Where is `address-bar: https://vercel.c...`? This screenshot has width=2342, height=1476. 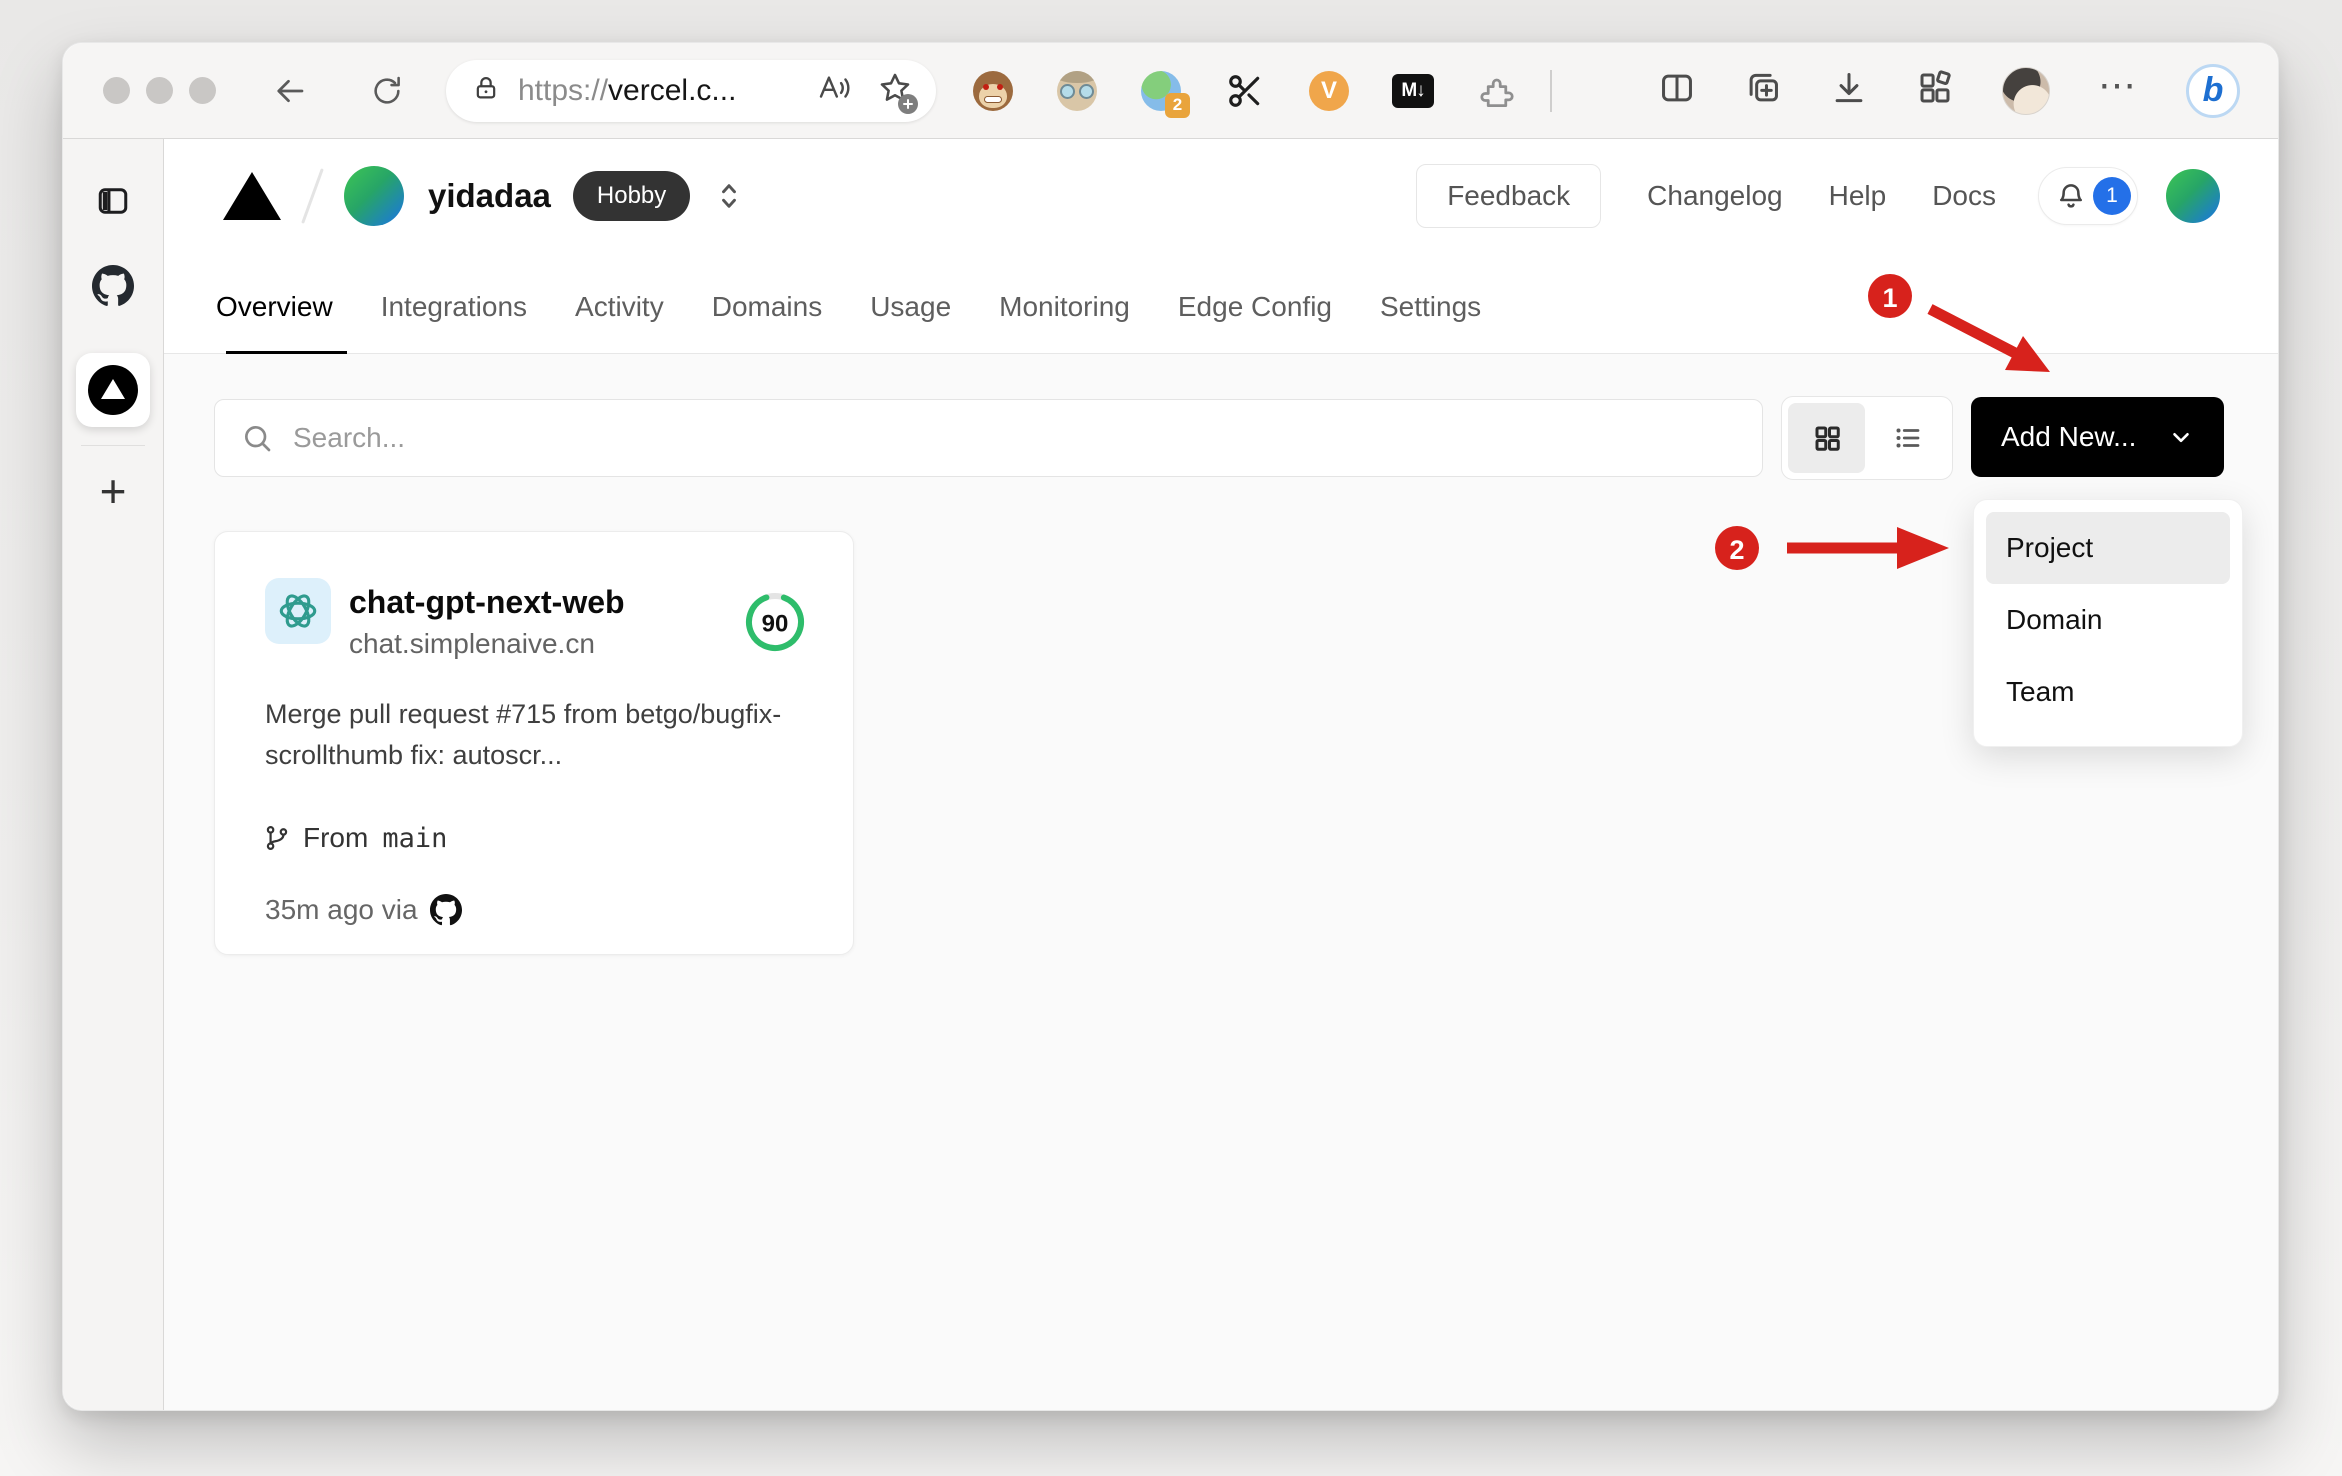
address-bar: https://vercel.c... is located at coordinates (691, 90).